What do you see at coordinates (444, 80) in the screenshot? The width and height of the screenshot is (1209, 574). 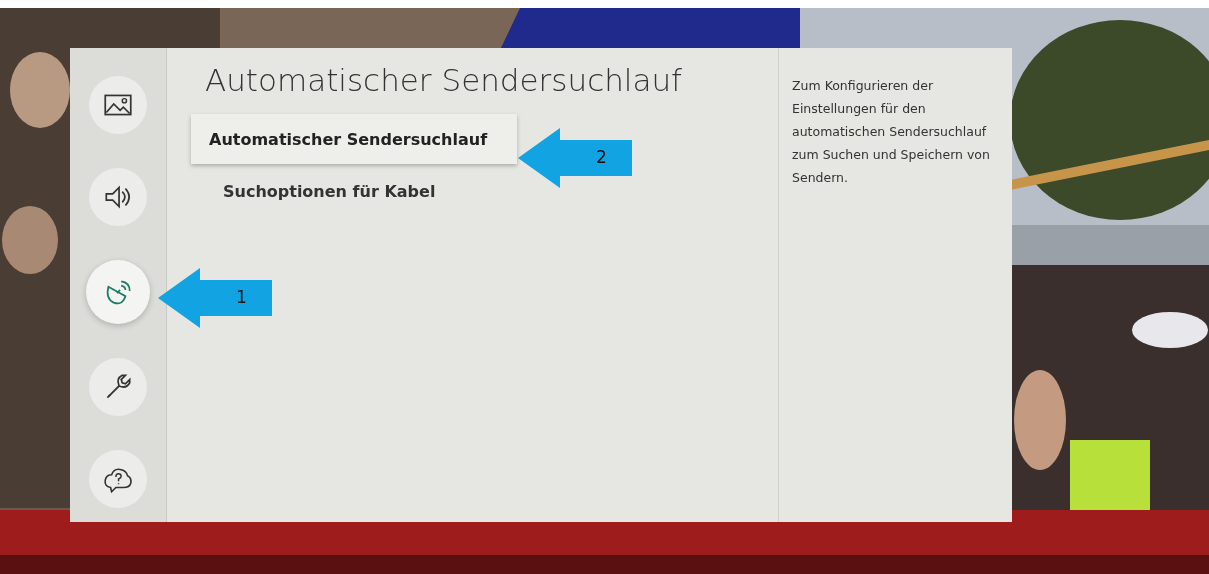 I see `menu-title: Automatischer Sendersuchlauf` at bounding box center [444, 80].